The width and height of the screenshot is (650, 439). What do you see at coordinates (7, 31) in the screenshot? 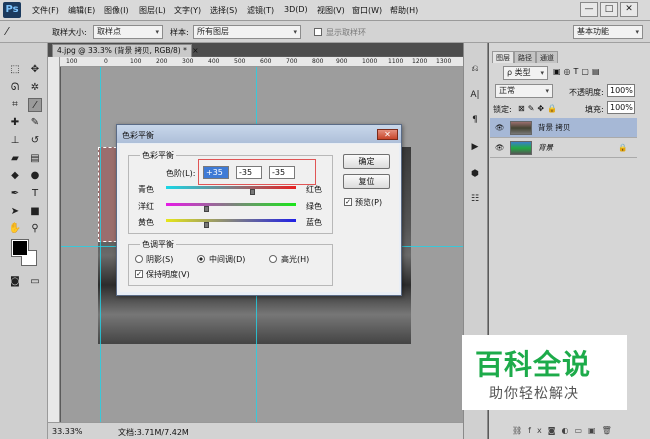
I see `eyedropper-icon: ⁄` at bounding box center [7, 31].